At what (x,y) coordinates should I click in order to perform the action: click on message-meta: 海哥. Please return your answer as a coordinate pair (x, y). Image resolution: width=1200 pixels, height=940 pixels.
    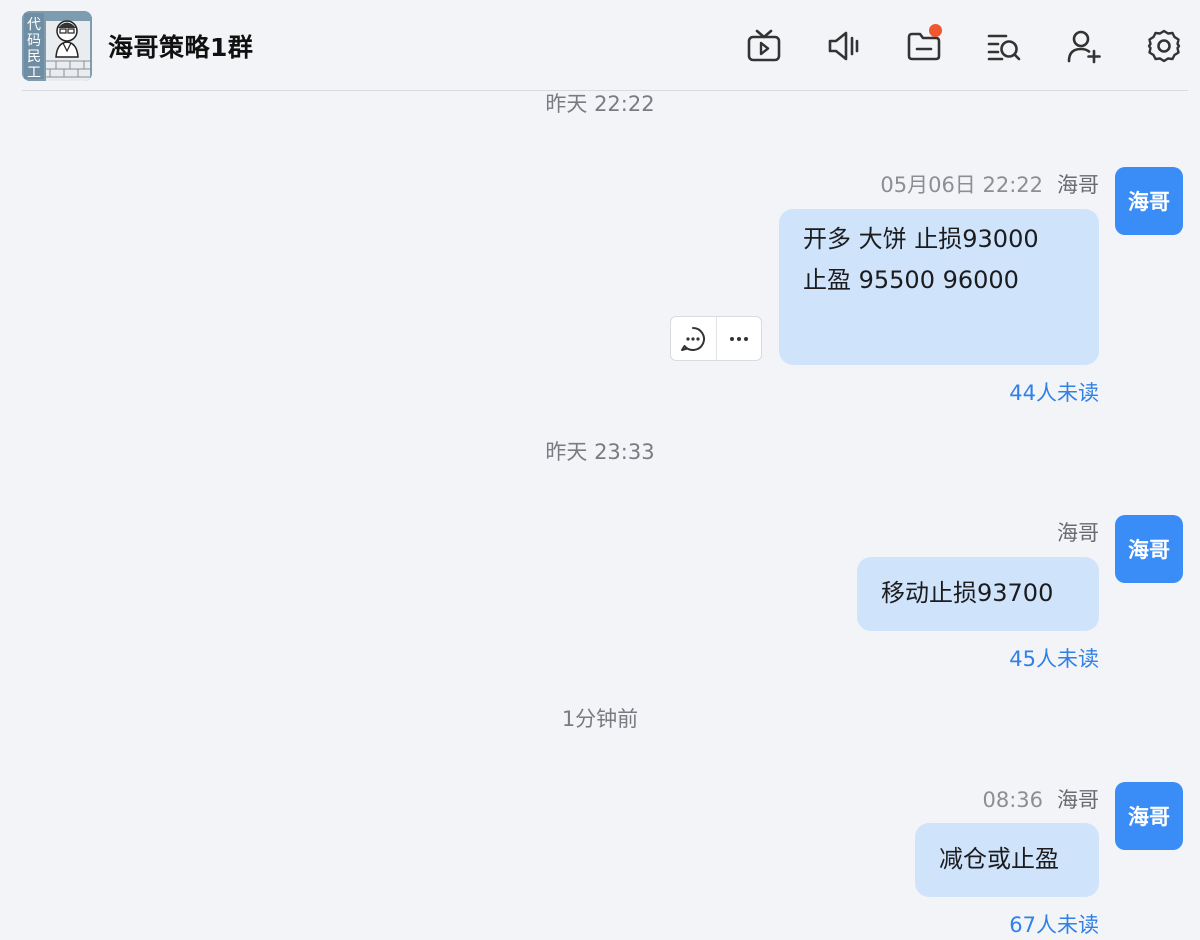
    Looking at the image, I should click on (1078, 532).